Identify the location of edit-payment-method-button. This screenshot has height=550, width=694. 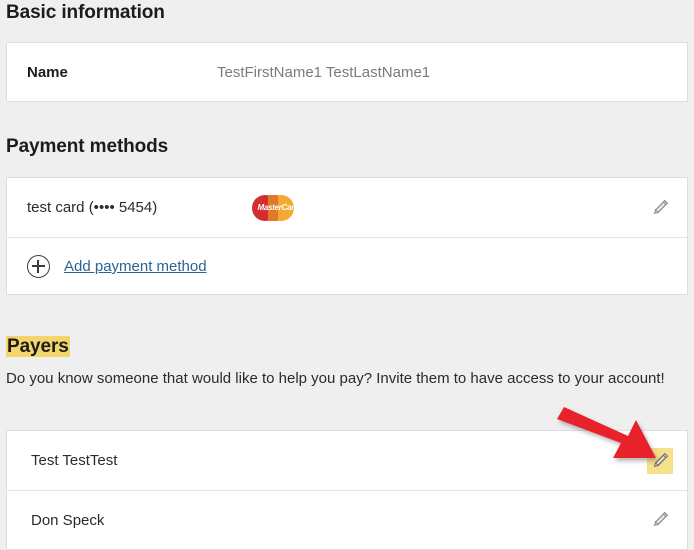
(660, 208).